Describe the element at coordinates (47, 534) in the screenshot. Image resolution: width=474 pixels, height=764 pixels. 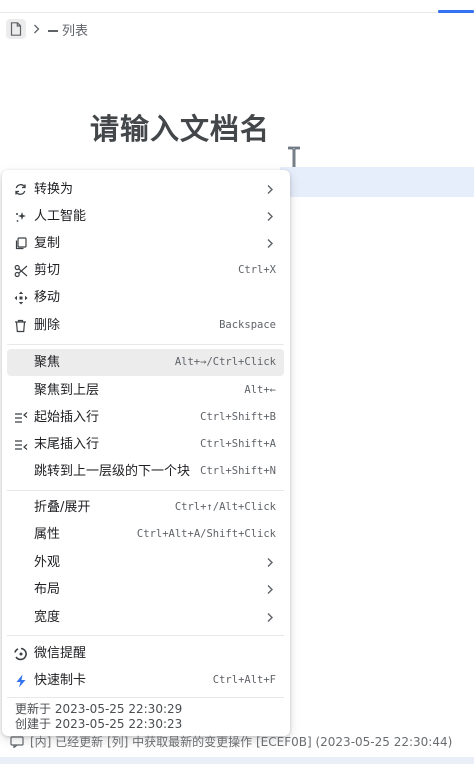
I see `menu-item-label: 属性` at that location.